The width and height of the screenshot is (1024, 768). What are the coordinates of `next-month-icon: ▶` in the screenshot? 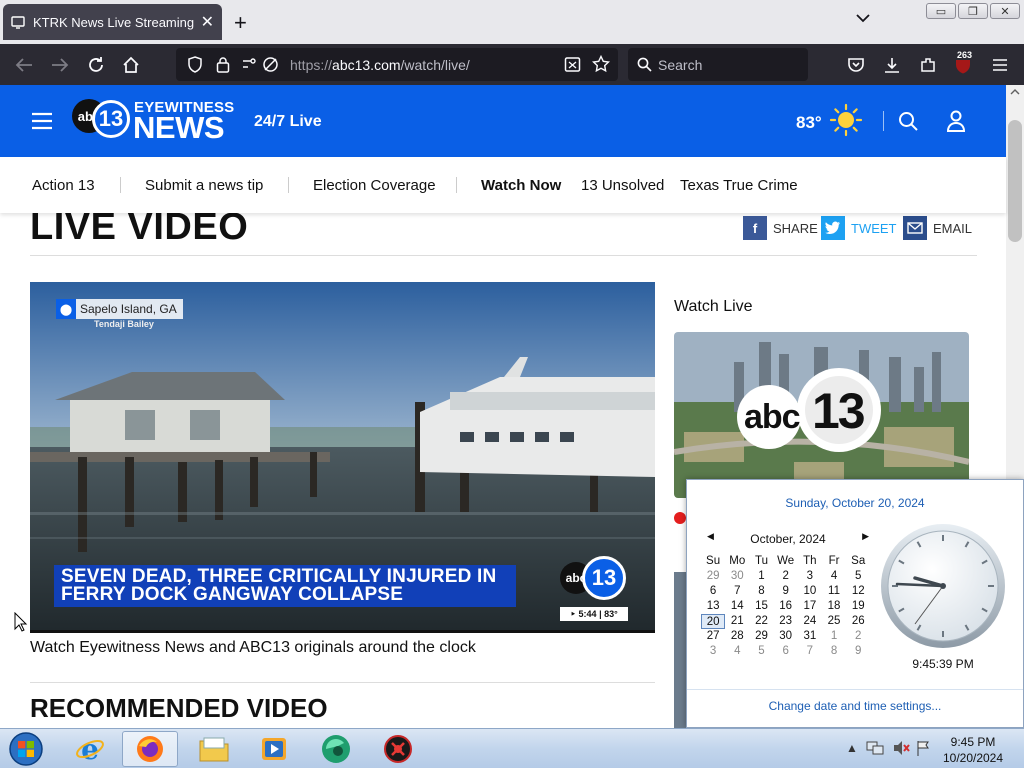 It's located at (865, 536).